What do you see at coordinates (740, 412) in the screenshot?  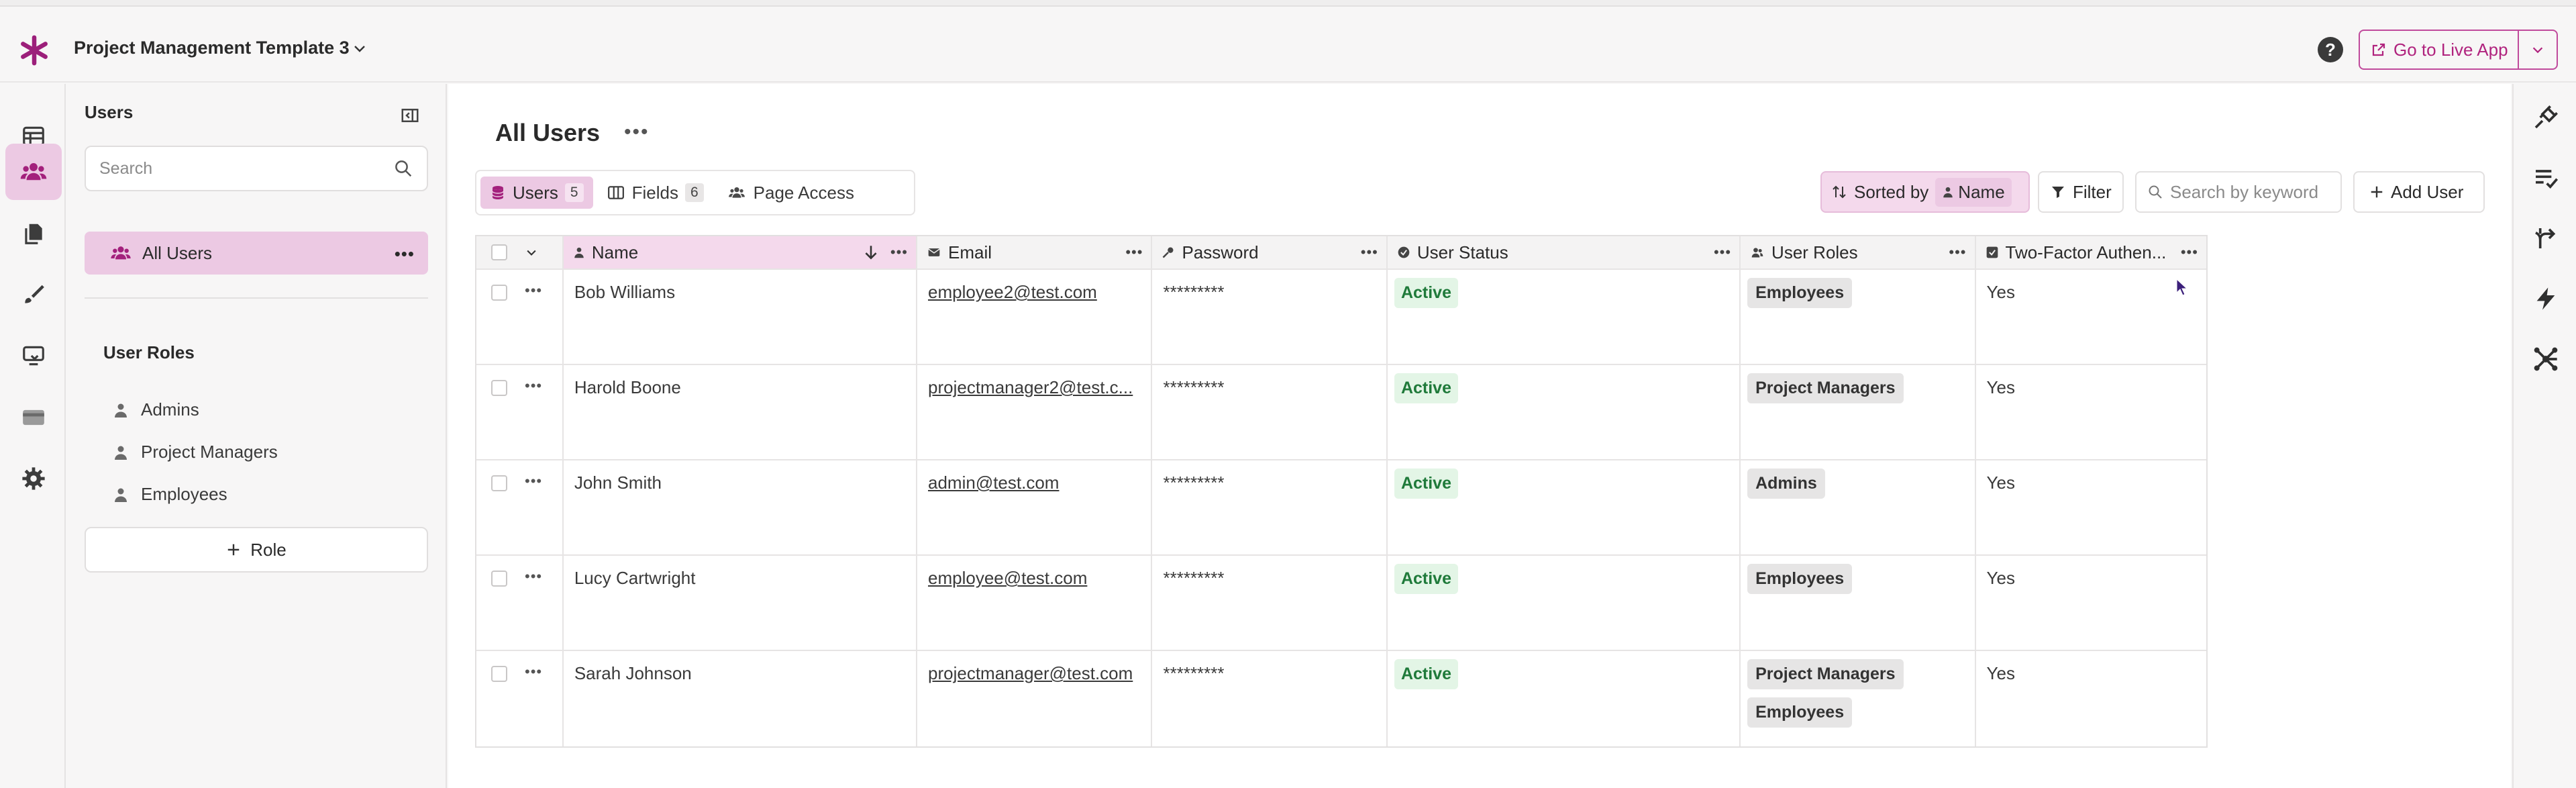 I see `name-cell: Harold Boone` at bounding box center [740, 412].